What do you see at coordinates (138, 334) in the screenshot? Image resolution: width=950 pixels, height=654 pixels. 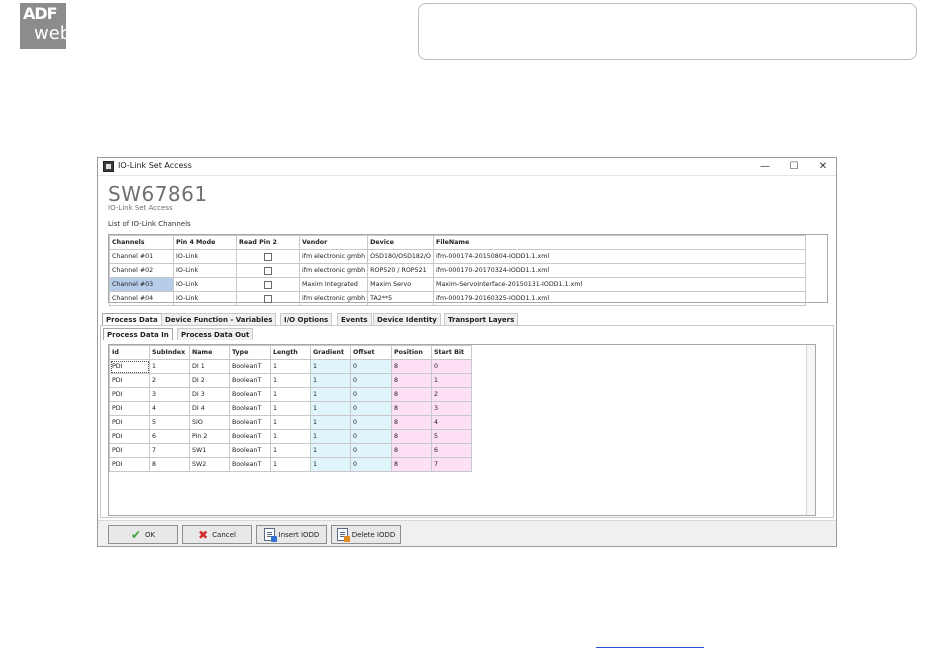 I see `tab-process-data-in: Process Data In` at bounding box center [138, 334].